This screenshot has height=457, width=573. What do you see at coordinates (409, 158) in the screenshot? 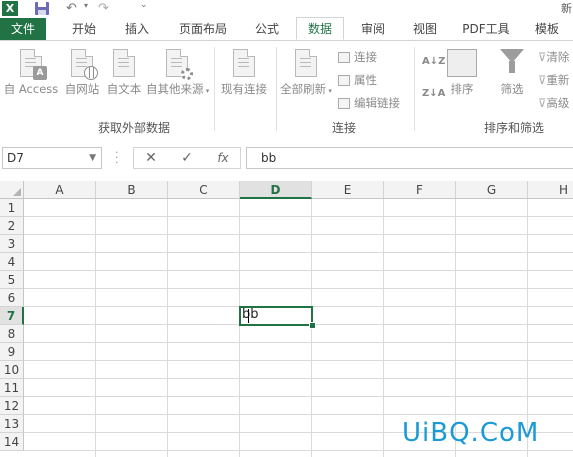
I see `formula-input: bb` at bounding box center [409, 158].